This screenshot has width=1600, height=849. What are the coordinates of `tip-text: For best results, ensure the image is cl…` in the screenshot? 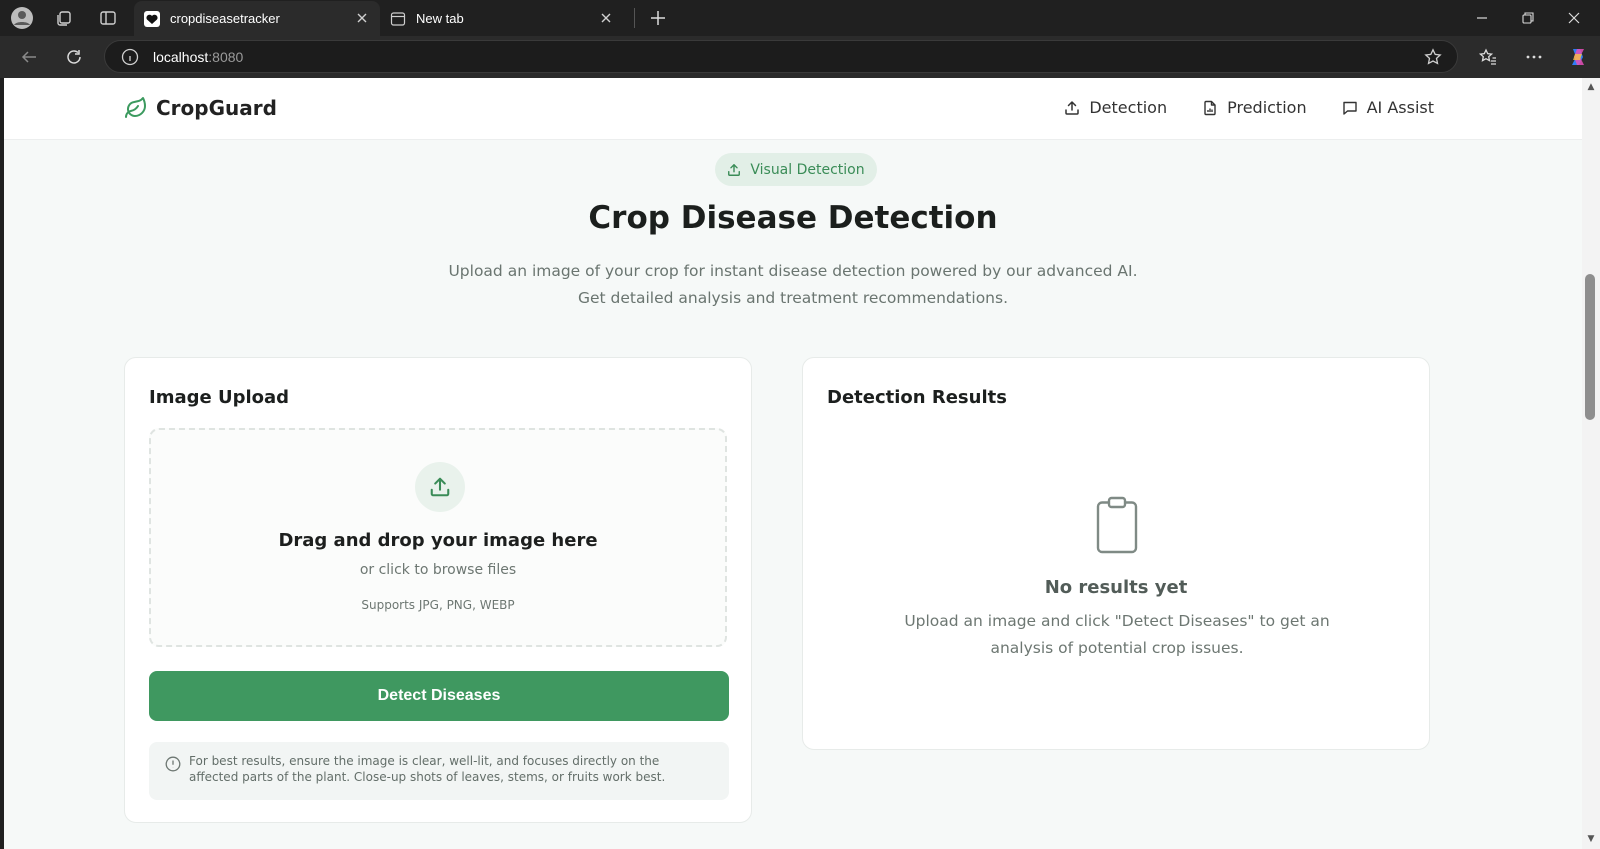 It's located at (427, 769).